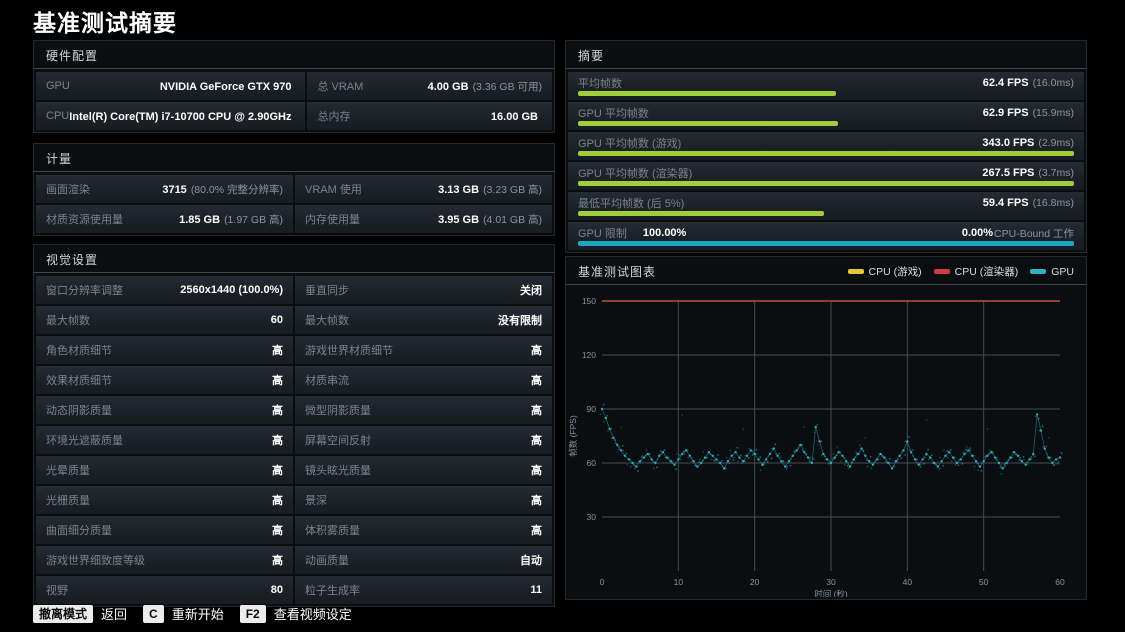 This screenshot has height=632, width=1125. I want to click on footer-back-button: 撤离模式 返回, so click(80, 613).